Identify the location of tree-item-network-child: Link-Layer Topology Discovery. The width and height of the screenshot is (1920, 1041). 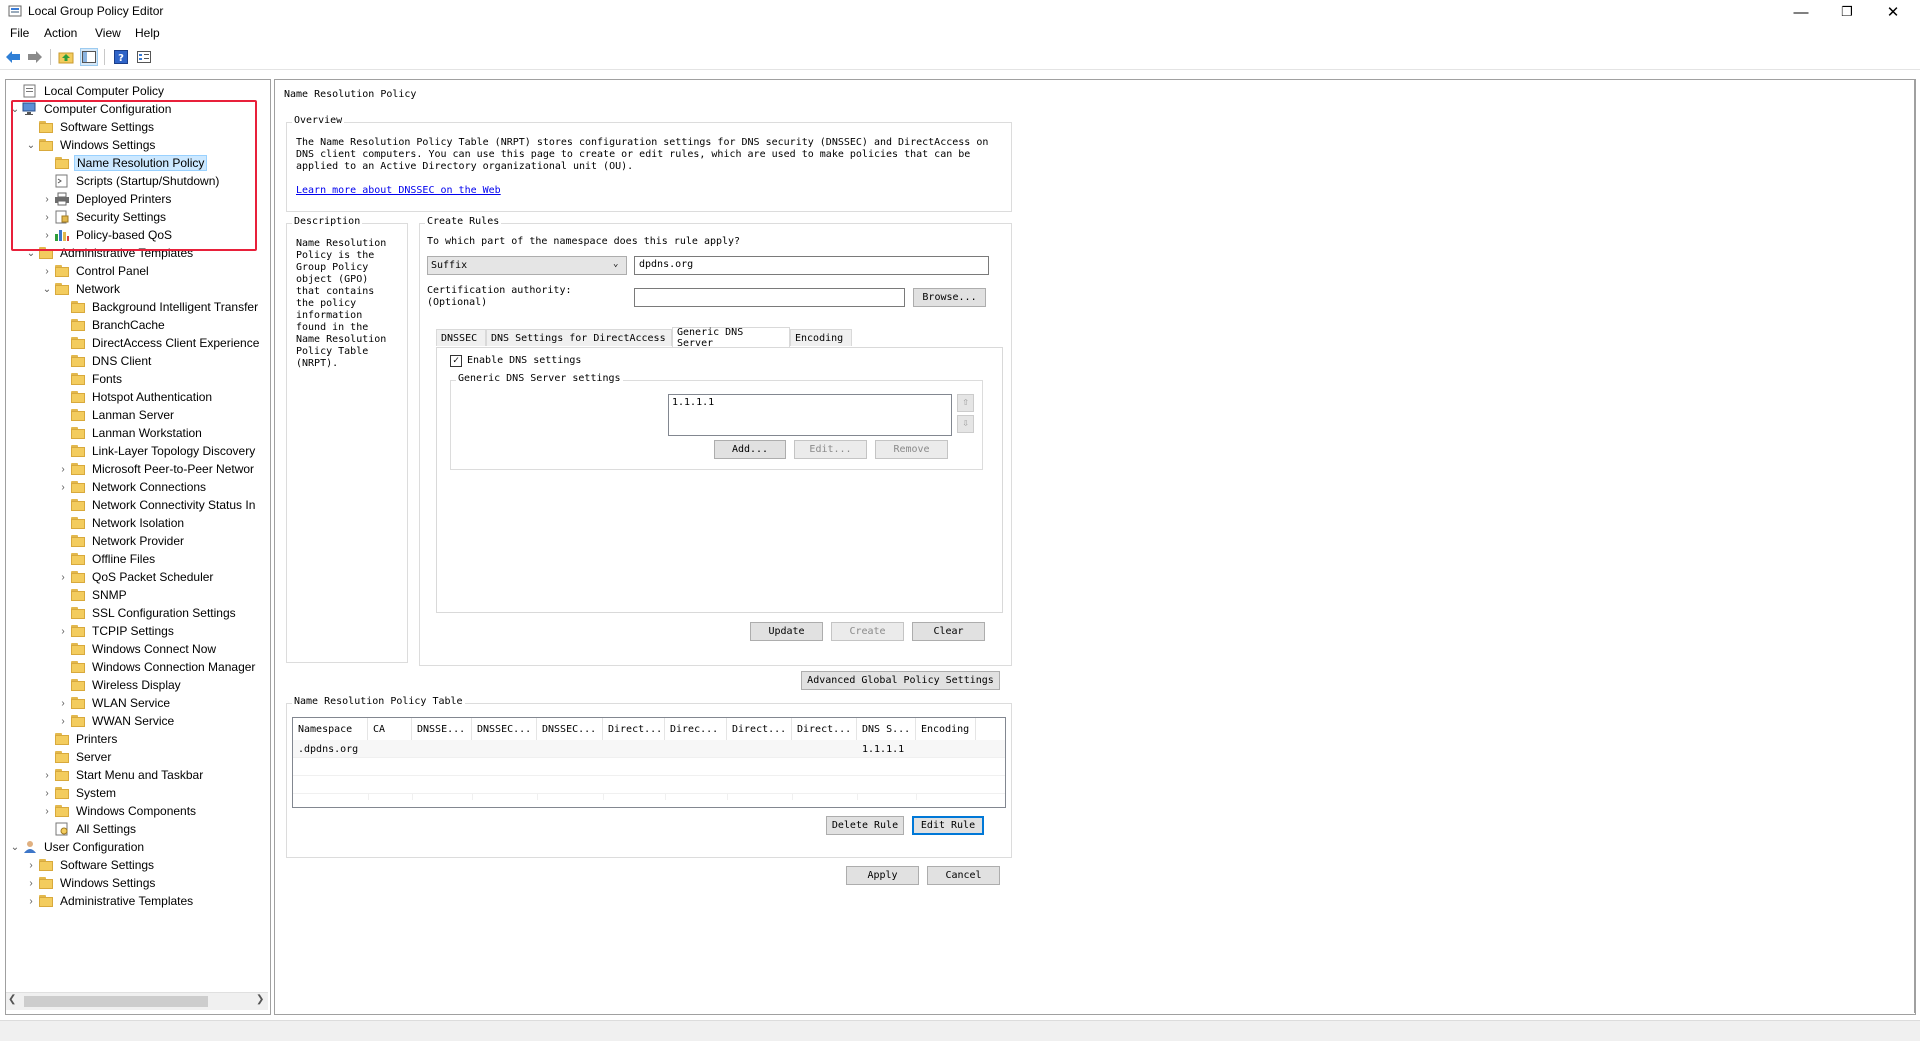
(156, 451).